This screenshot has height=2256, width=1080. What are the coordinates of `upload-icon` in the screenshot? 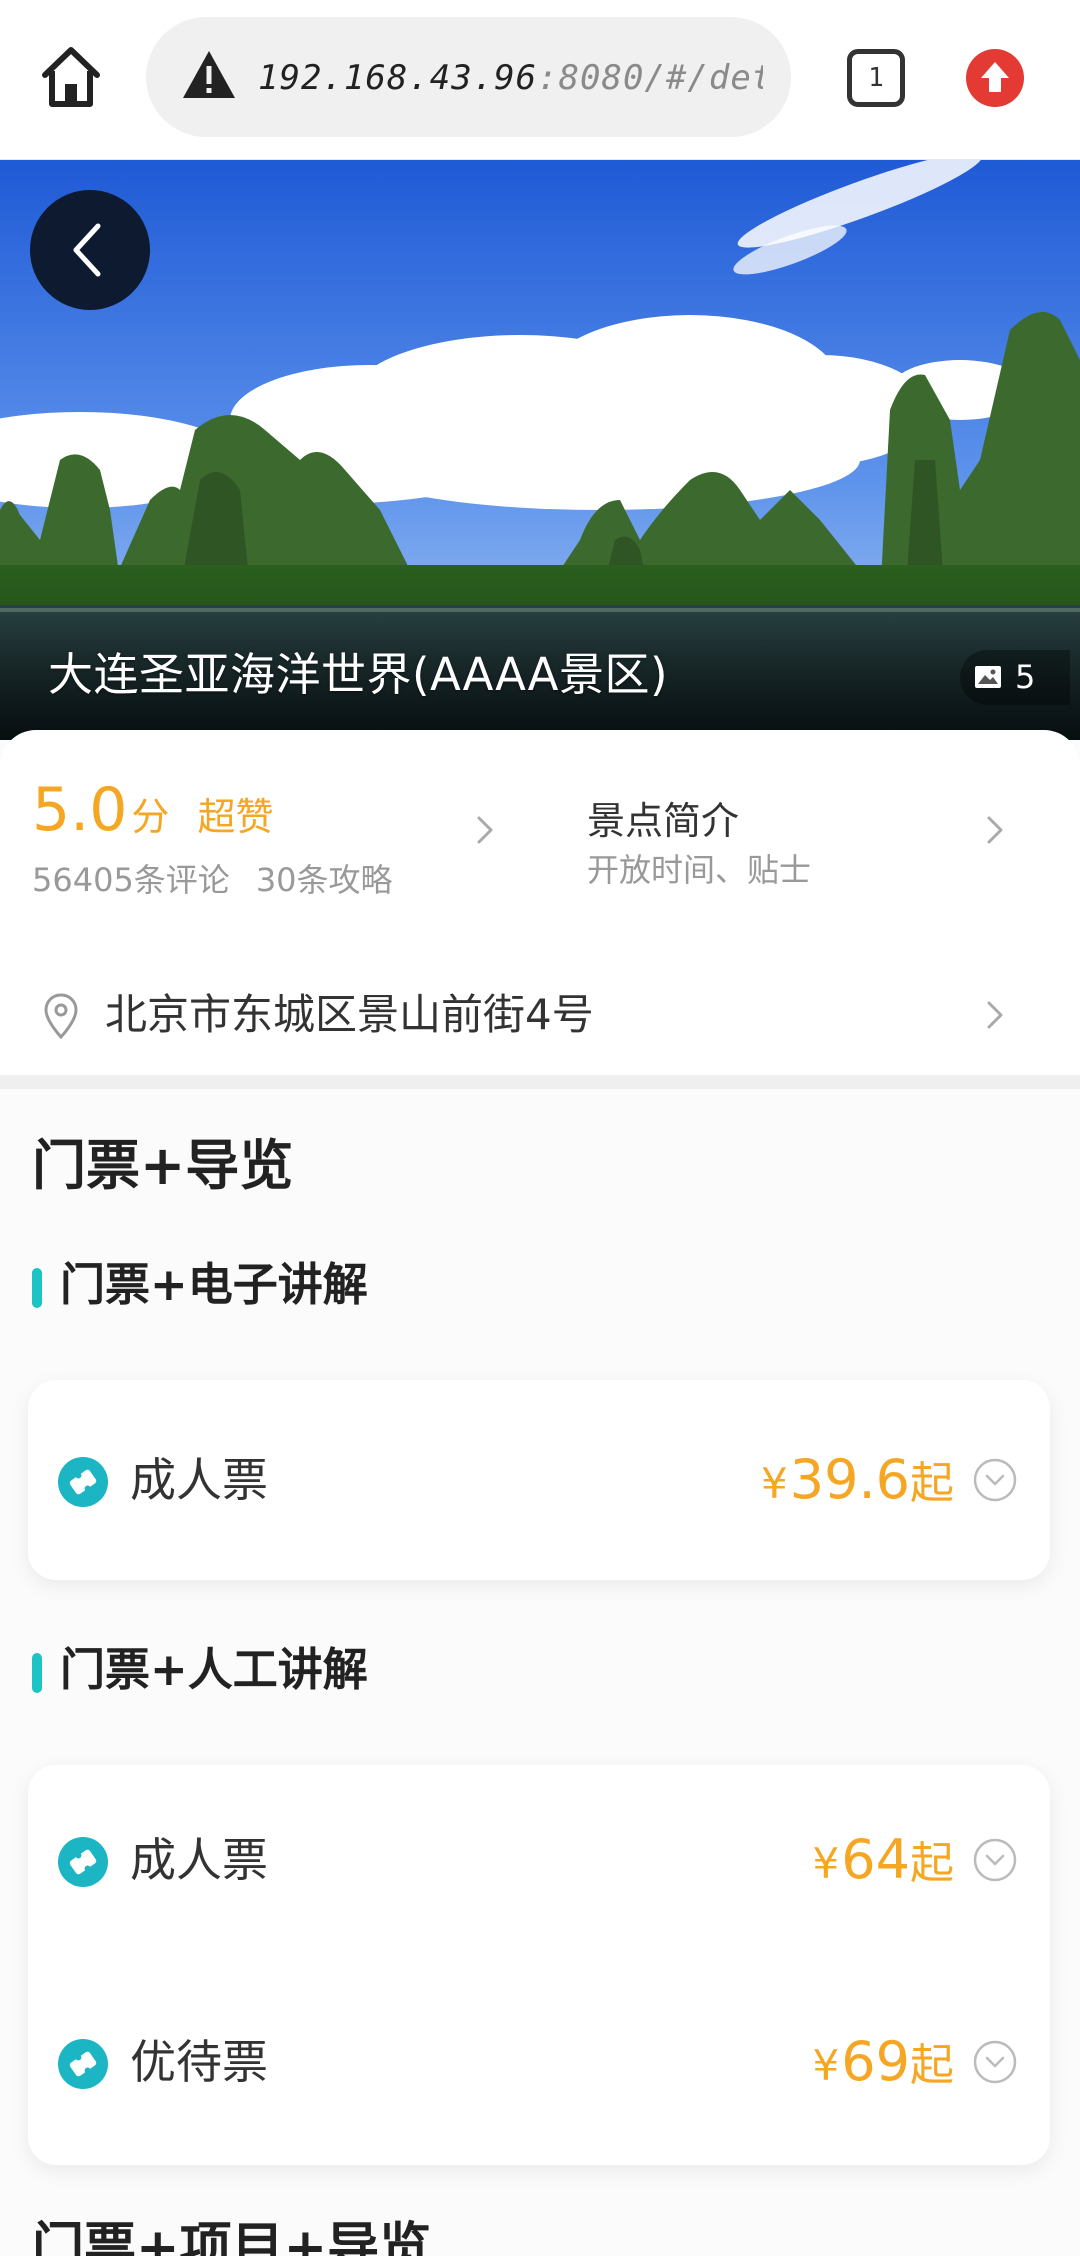 It's located at (995, 77).